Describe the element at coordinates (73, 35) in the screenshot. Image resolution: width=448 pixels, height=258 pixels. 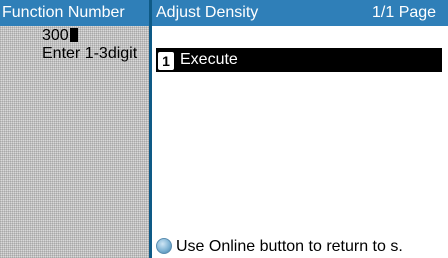
I see `text-cursor-icon` at that location.